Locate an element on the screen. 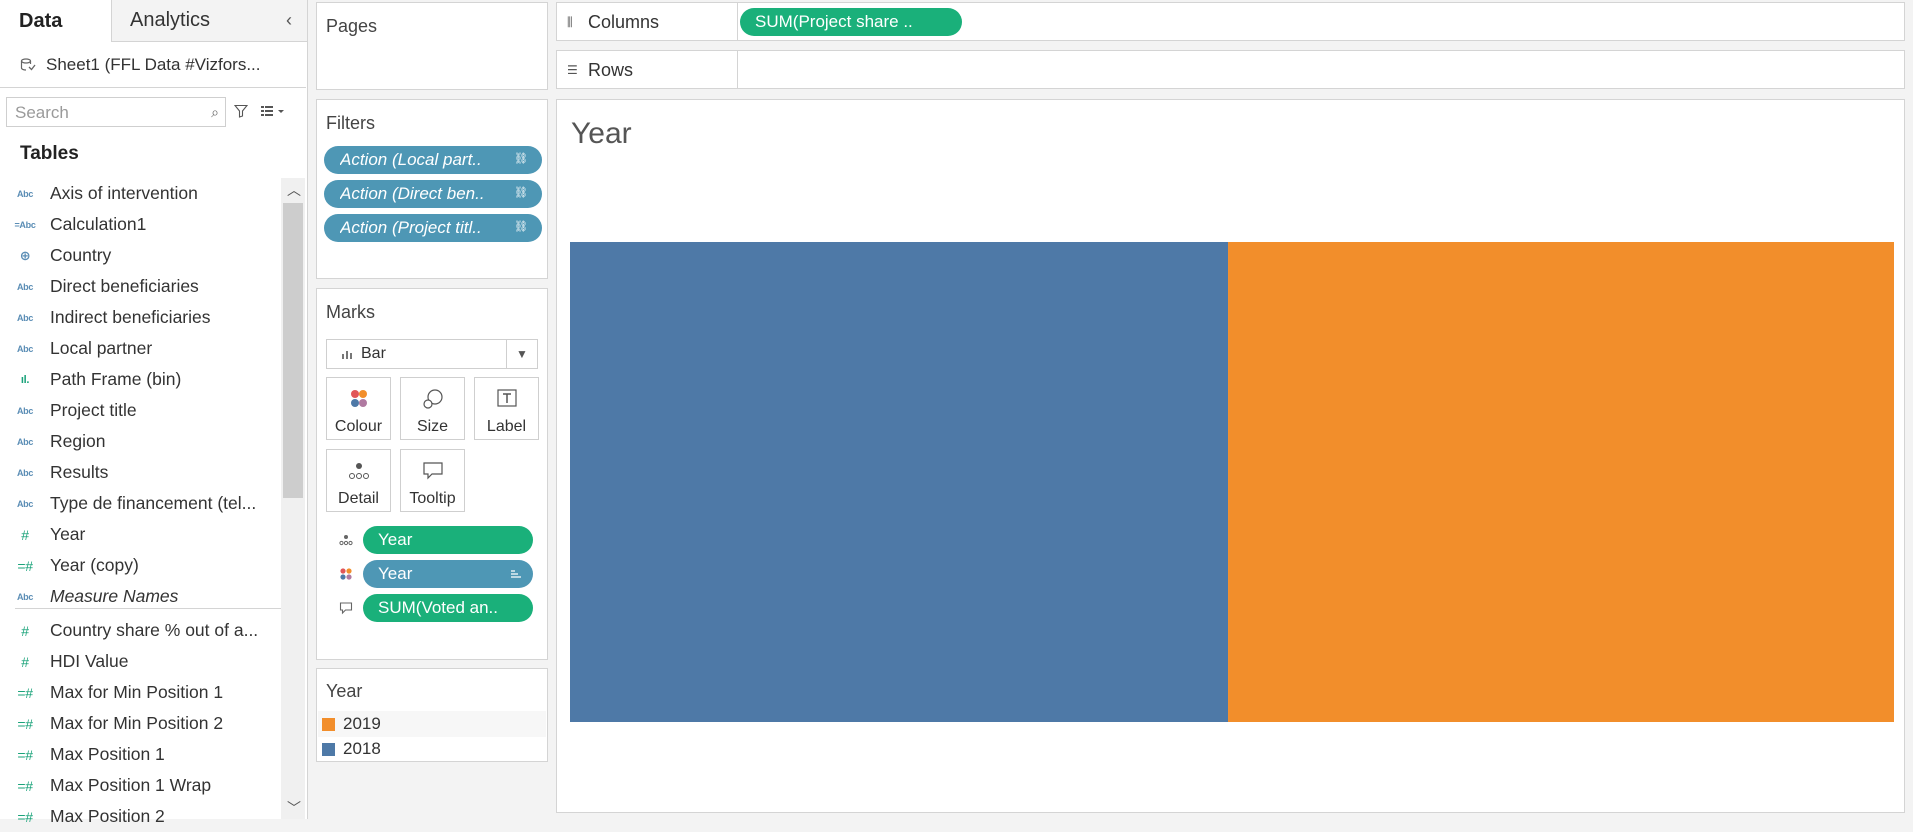  marks-pill-sum-voted: SUM(Voted an.. is located at coordinates (448, 608).